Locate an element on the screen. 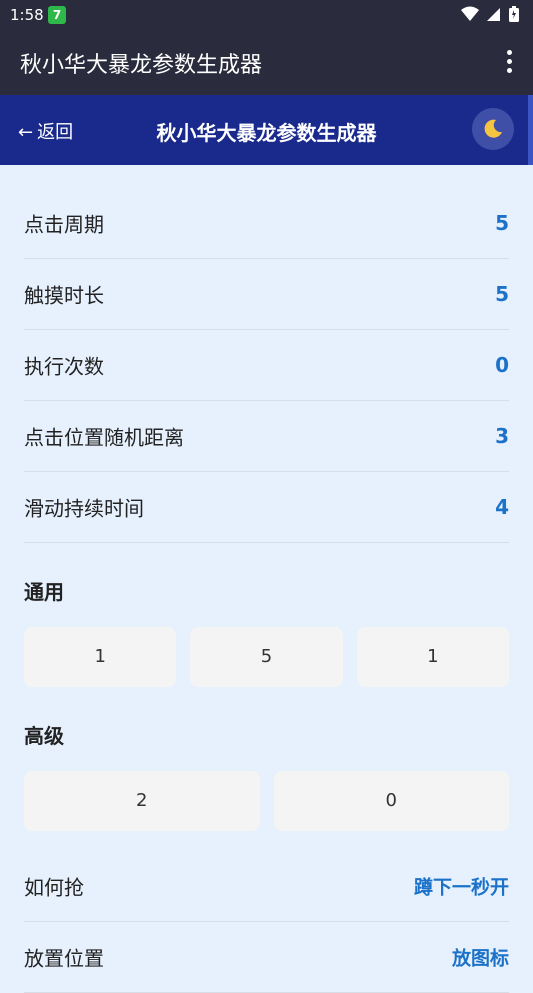 This screenshot has width=533, height=993. advanced-option-button: 0 is located at coordinates (391, 801).